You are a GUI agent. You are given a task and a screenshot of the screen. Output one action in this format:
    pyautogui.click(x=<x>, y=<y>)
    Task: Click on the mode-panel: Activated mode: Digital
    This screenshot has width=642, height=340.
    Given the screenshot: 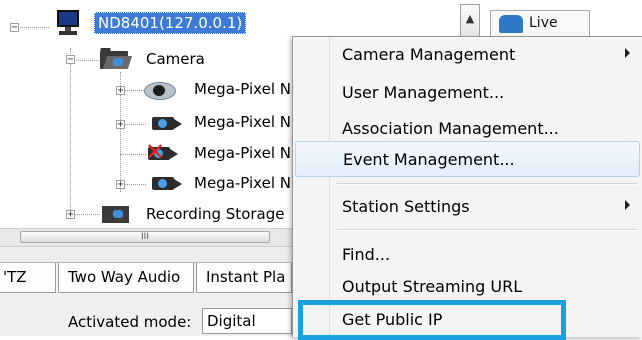 What is the action you would take?
    pyautogui.click(x=146, y=315)
    